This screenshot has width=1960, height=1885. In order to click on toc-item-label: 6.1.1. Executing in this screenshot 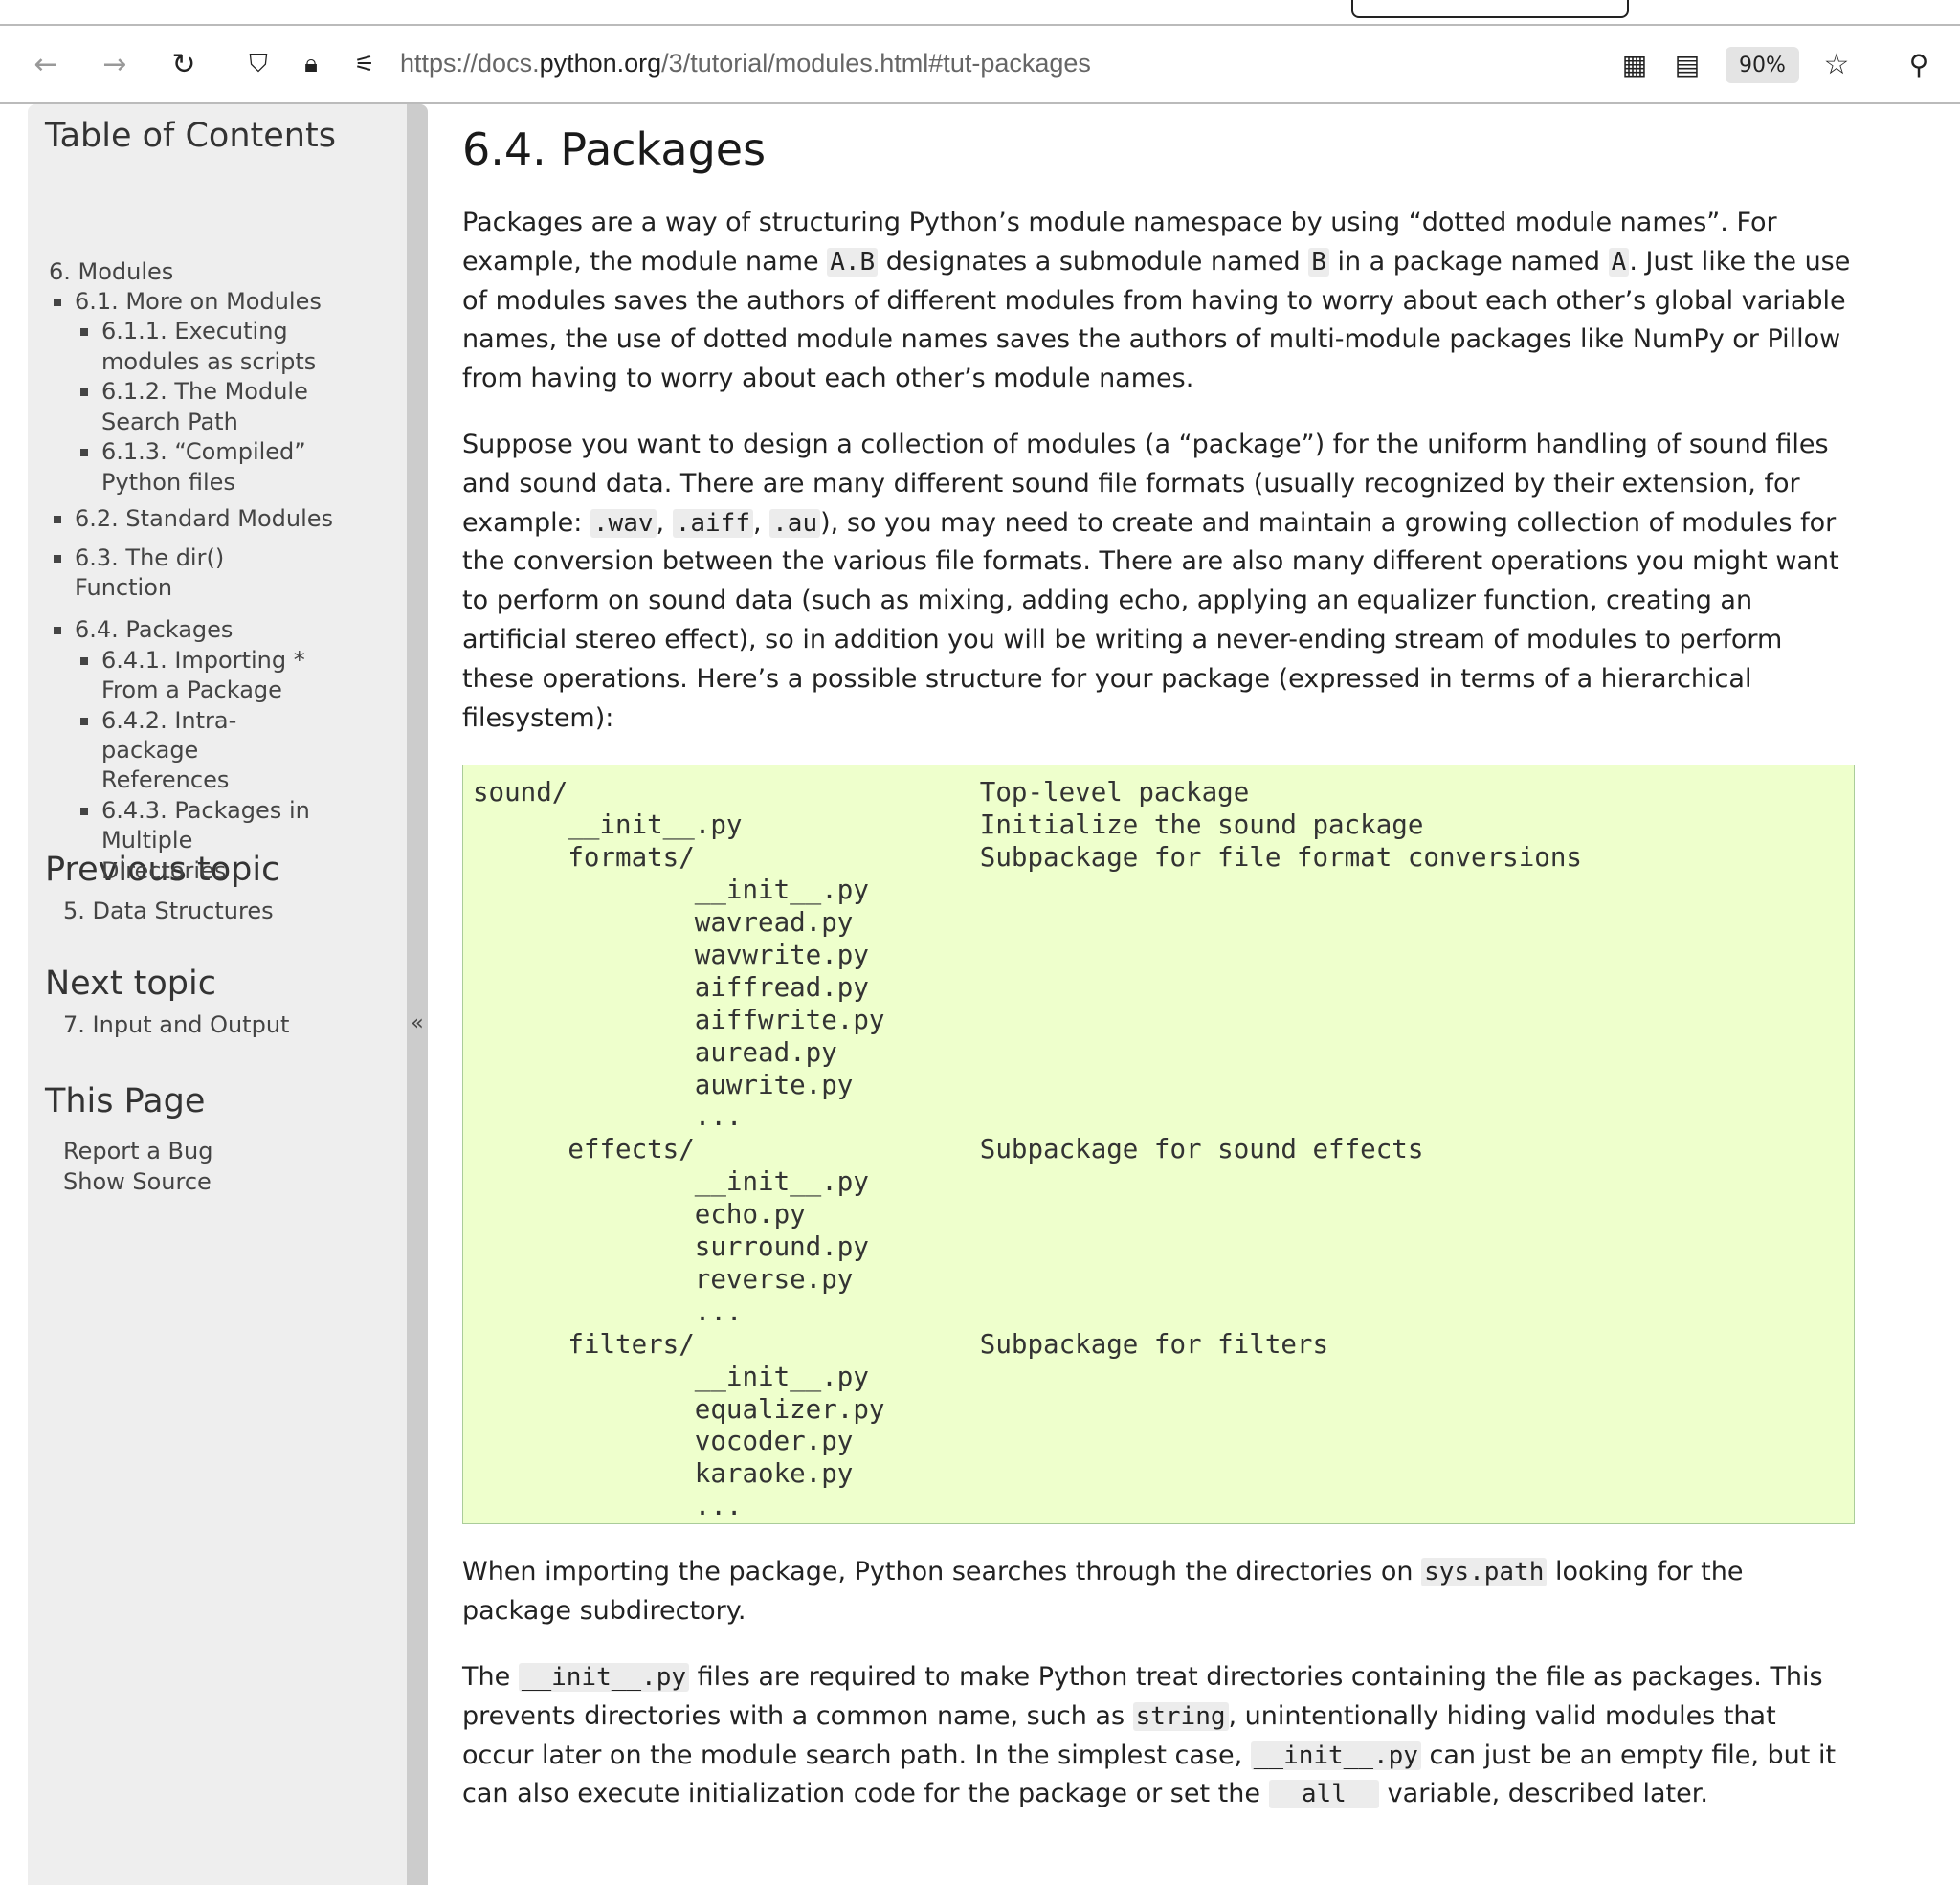, I will do `click(195, 331)`.